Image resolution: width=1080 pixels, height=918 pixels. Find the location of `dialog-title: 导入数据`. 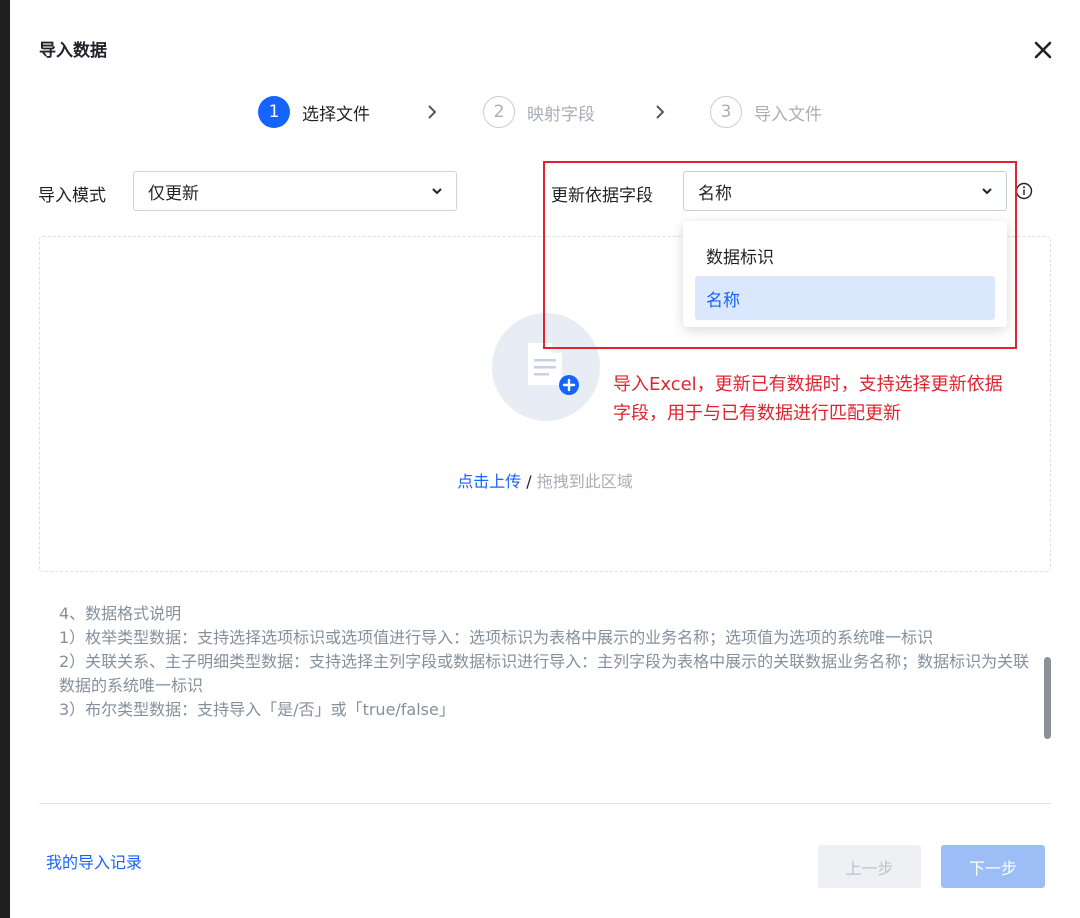

dialog-title: 导入数据 is located at coordinates (73, 51).